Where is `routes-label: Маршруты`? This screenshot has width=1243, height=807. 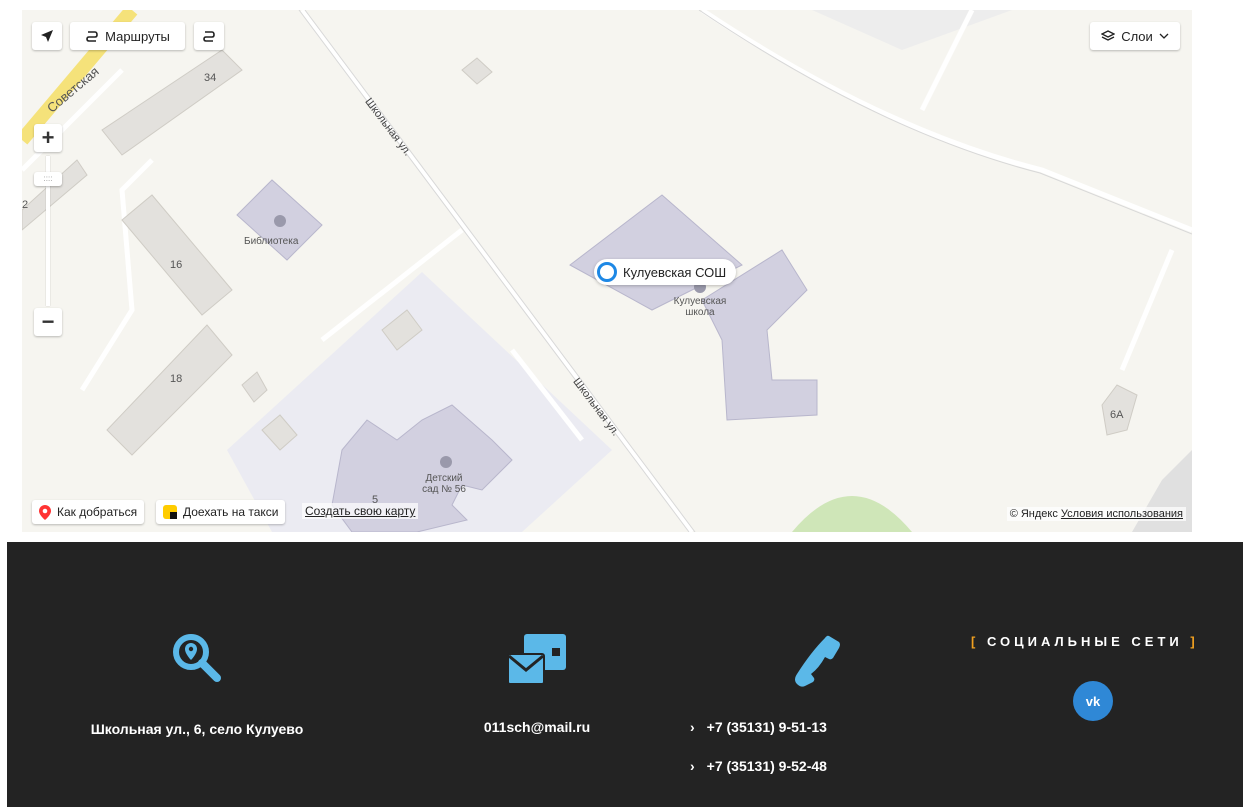
routes-label: Маршруты is located at coordinates (137, 36).